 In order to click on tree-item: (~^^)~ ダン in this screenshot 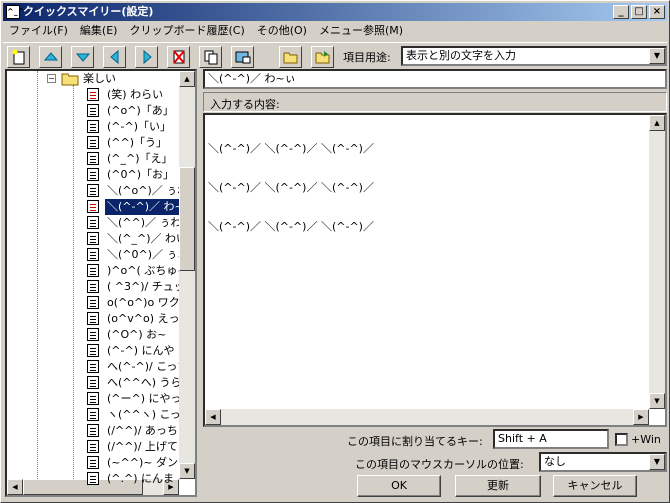, I will do `click(132, 463)`.